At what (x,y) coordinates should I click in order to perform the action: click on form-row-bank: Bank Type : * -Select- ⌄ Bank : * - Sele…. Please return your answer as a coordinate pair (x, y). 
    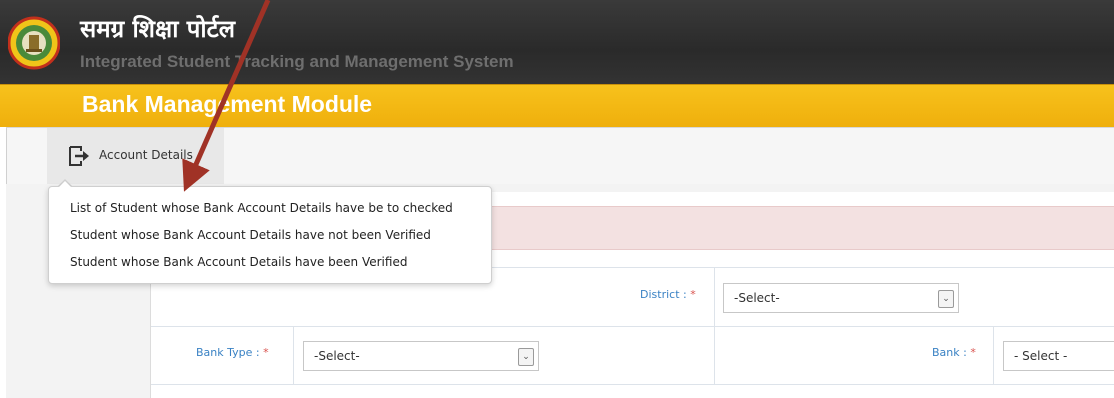
    Looking at the image, I should click on (632, 355).